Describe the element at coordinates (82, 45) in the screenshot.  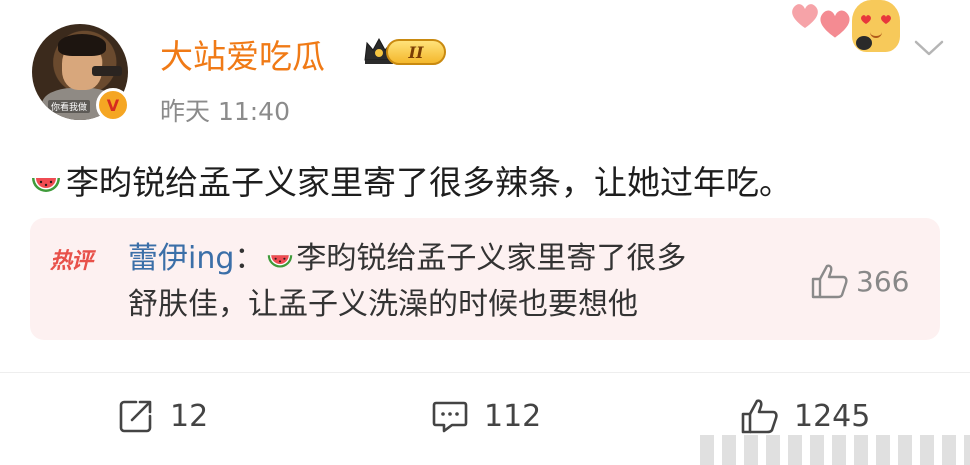
I see `avatar-hair` at that location.